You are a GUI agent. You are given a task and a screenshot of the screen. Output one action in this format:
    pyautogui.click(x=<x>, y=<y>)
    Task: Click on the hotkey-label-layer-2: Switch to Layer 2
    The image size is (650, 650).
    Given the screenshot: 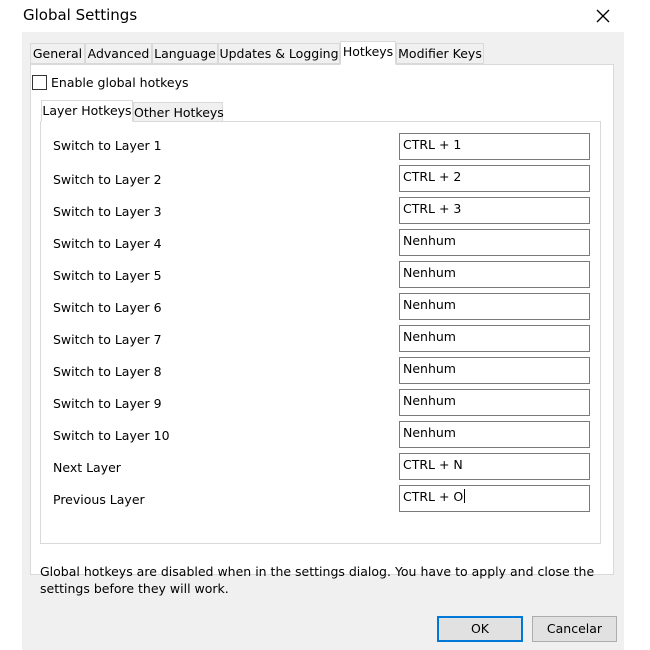 What is the action you would take?
    pyautogui.click(x=107, y=179)
    